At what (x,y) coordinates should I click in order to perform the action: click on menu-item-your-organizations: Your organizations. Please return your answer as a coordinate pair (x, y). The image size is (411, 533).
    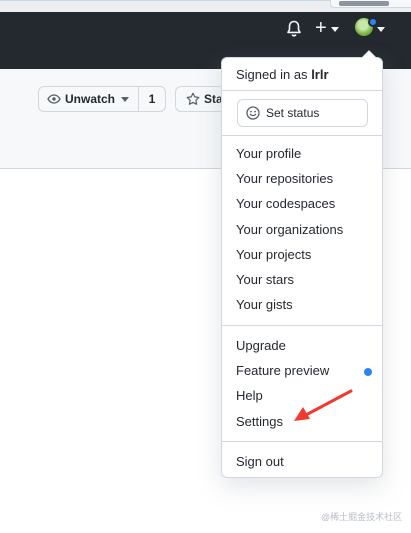
    Looking at the image, I should click on (289, 229).